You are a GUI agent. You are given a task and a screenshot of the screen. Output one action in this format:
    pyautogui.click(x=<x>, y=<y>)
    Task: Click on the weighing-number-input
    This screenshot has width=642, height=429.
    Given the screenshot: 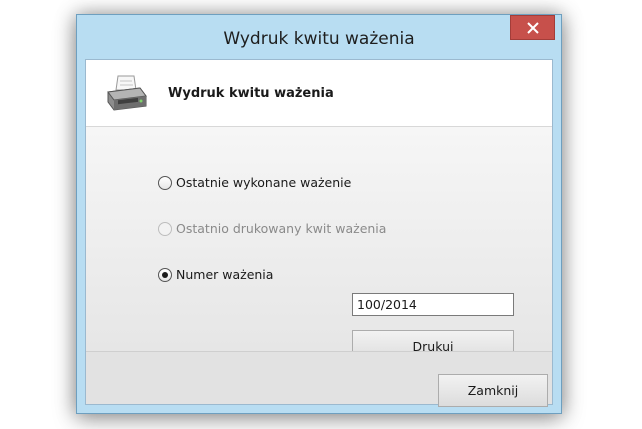 What is the action you would take?
    pyautogui.click(x=433, y=304)
    